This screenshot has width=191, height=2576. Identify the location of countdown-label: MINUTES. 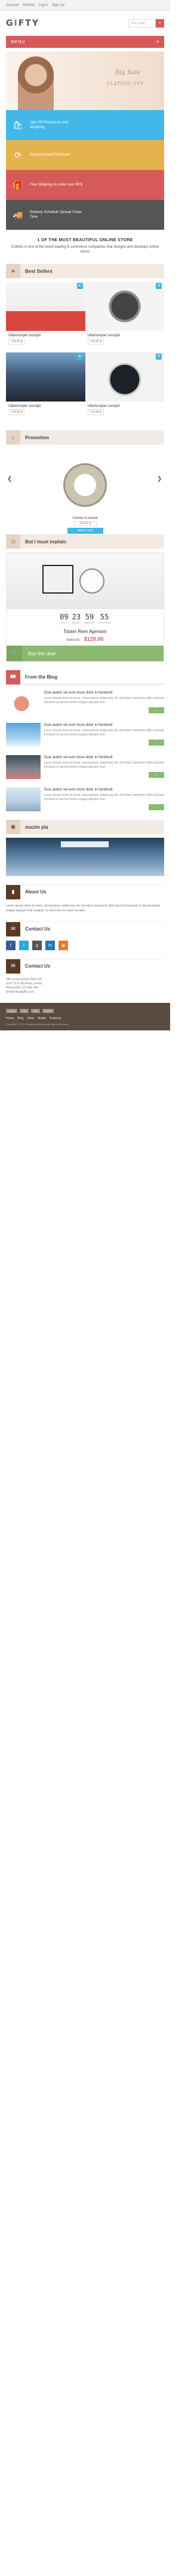
(90, 623).